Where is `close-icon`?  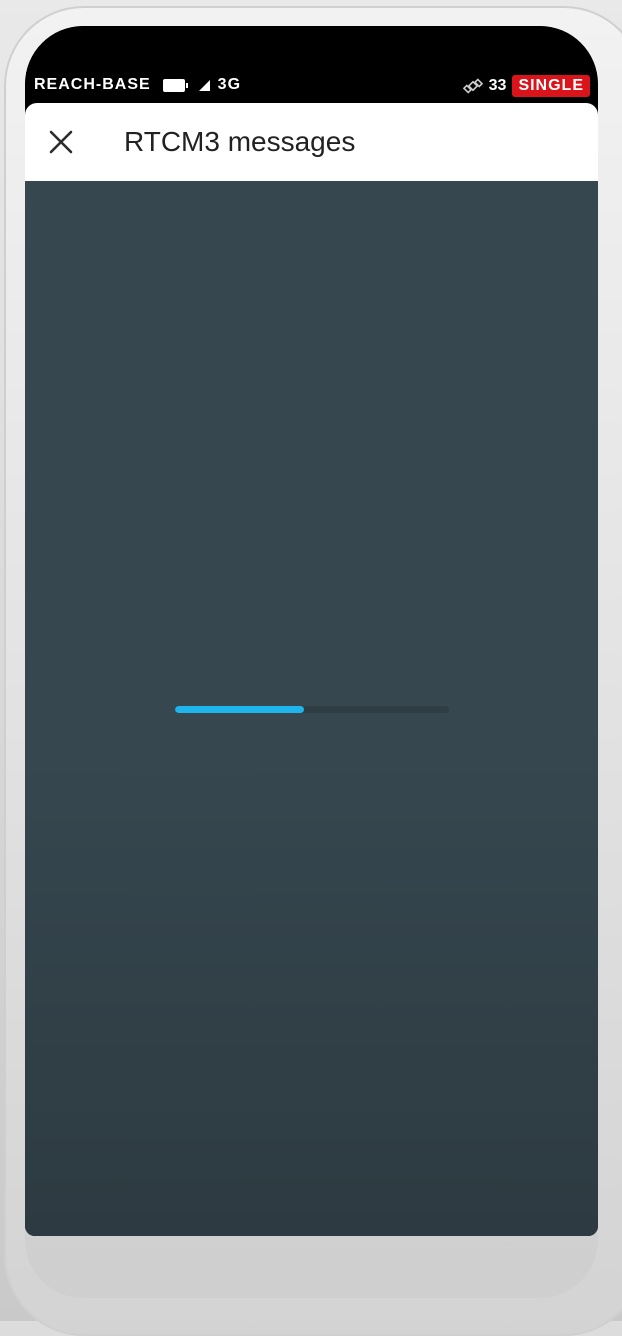 close-icon is located at coordinates (61, 142).